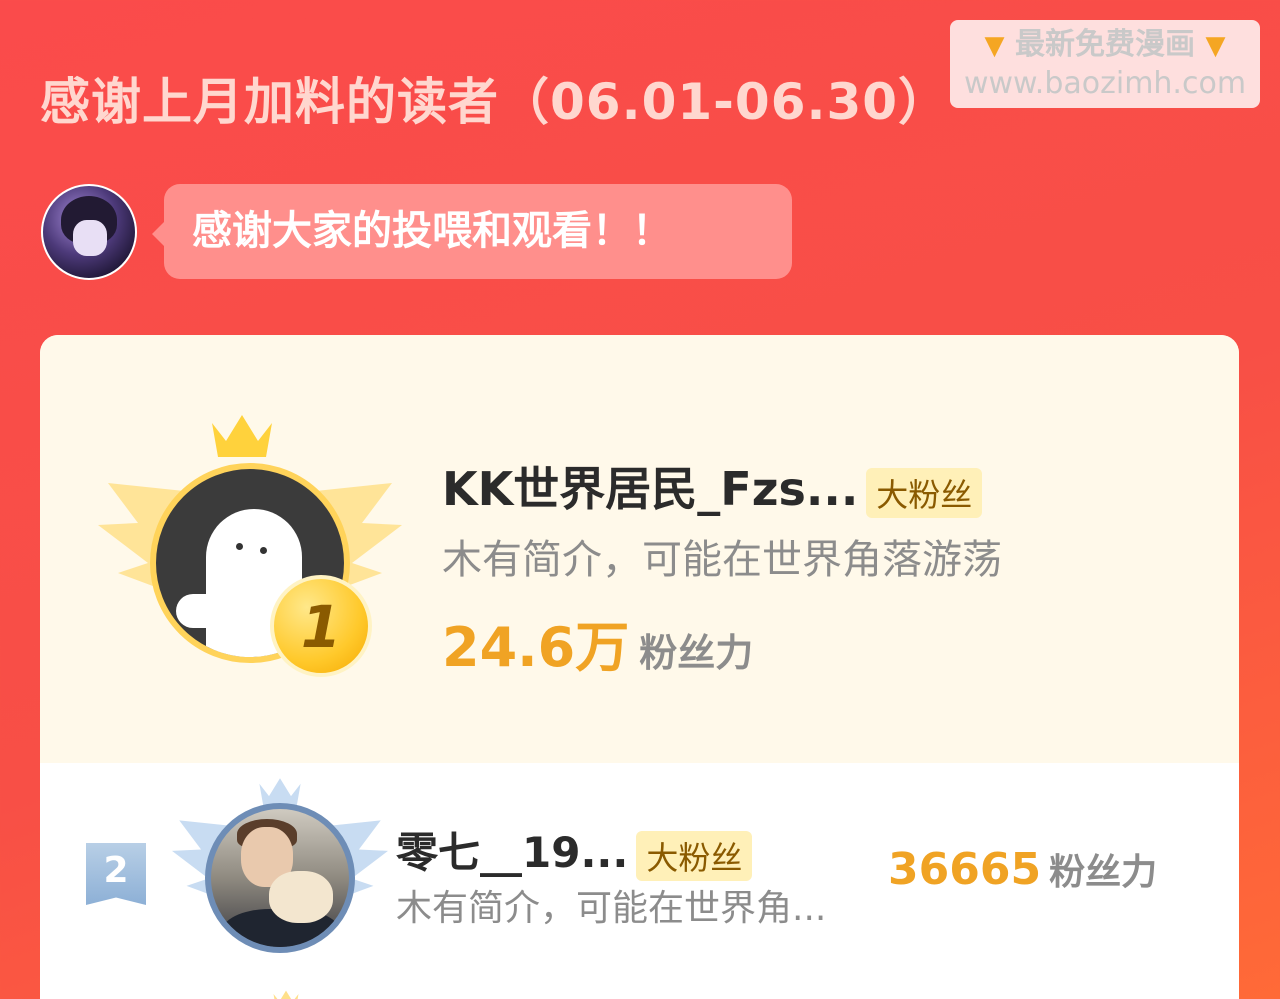 The width and height of the screenshot is (1280, 999). I want to click on message-text: 感谢大家的投喂和观看！！, so click(432, 231).